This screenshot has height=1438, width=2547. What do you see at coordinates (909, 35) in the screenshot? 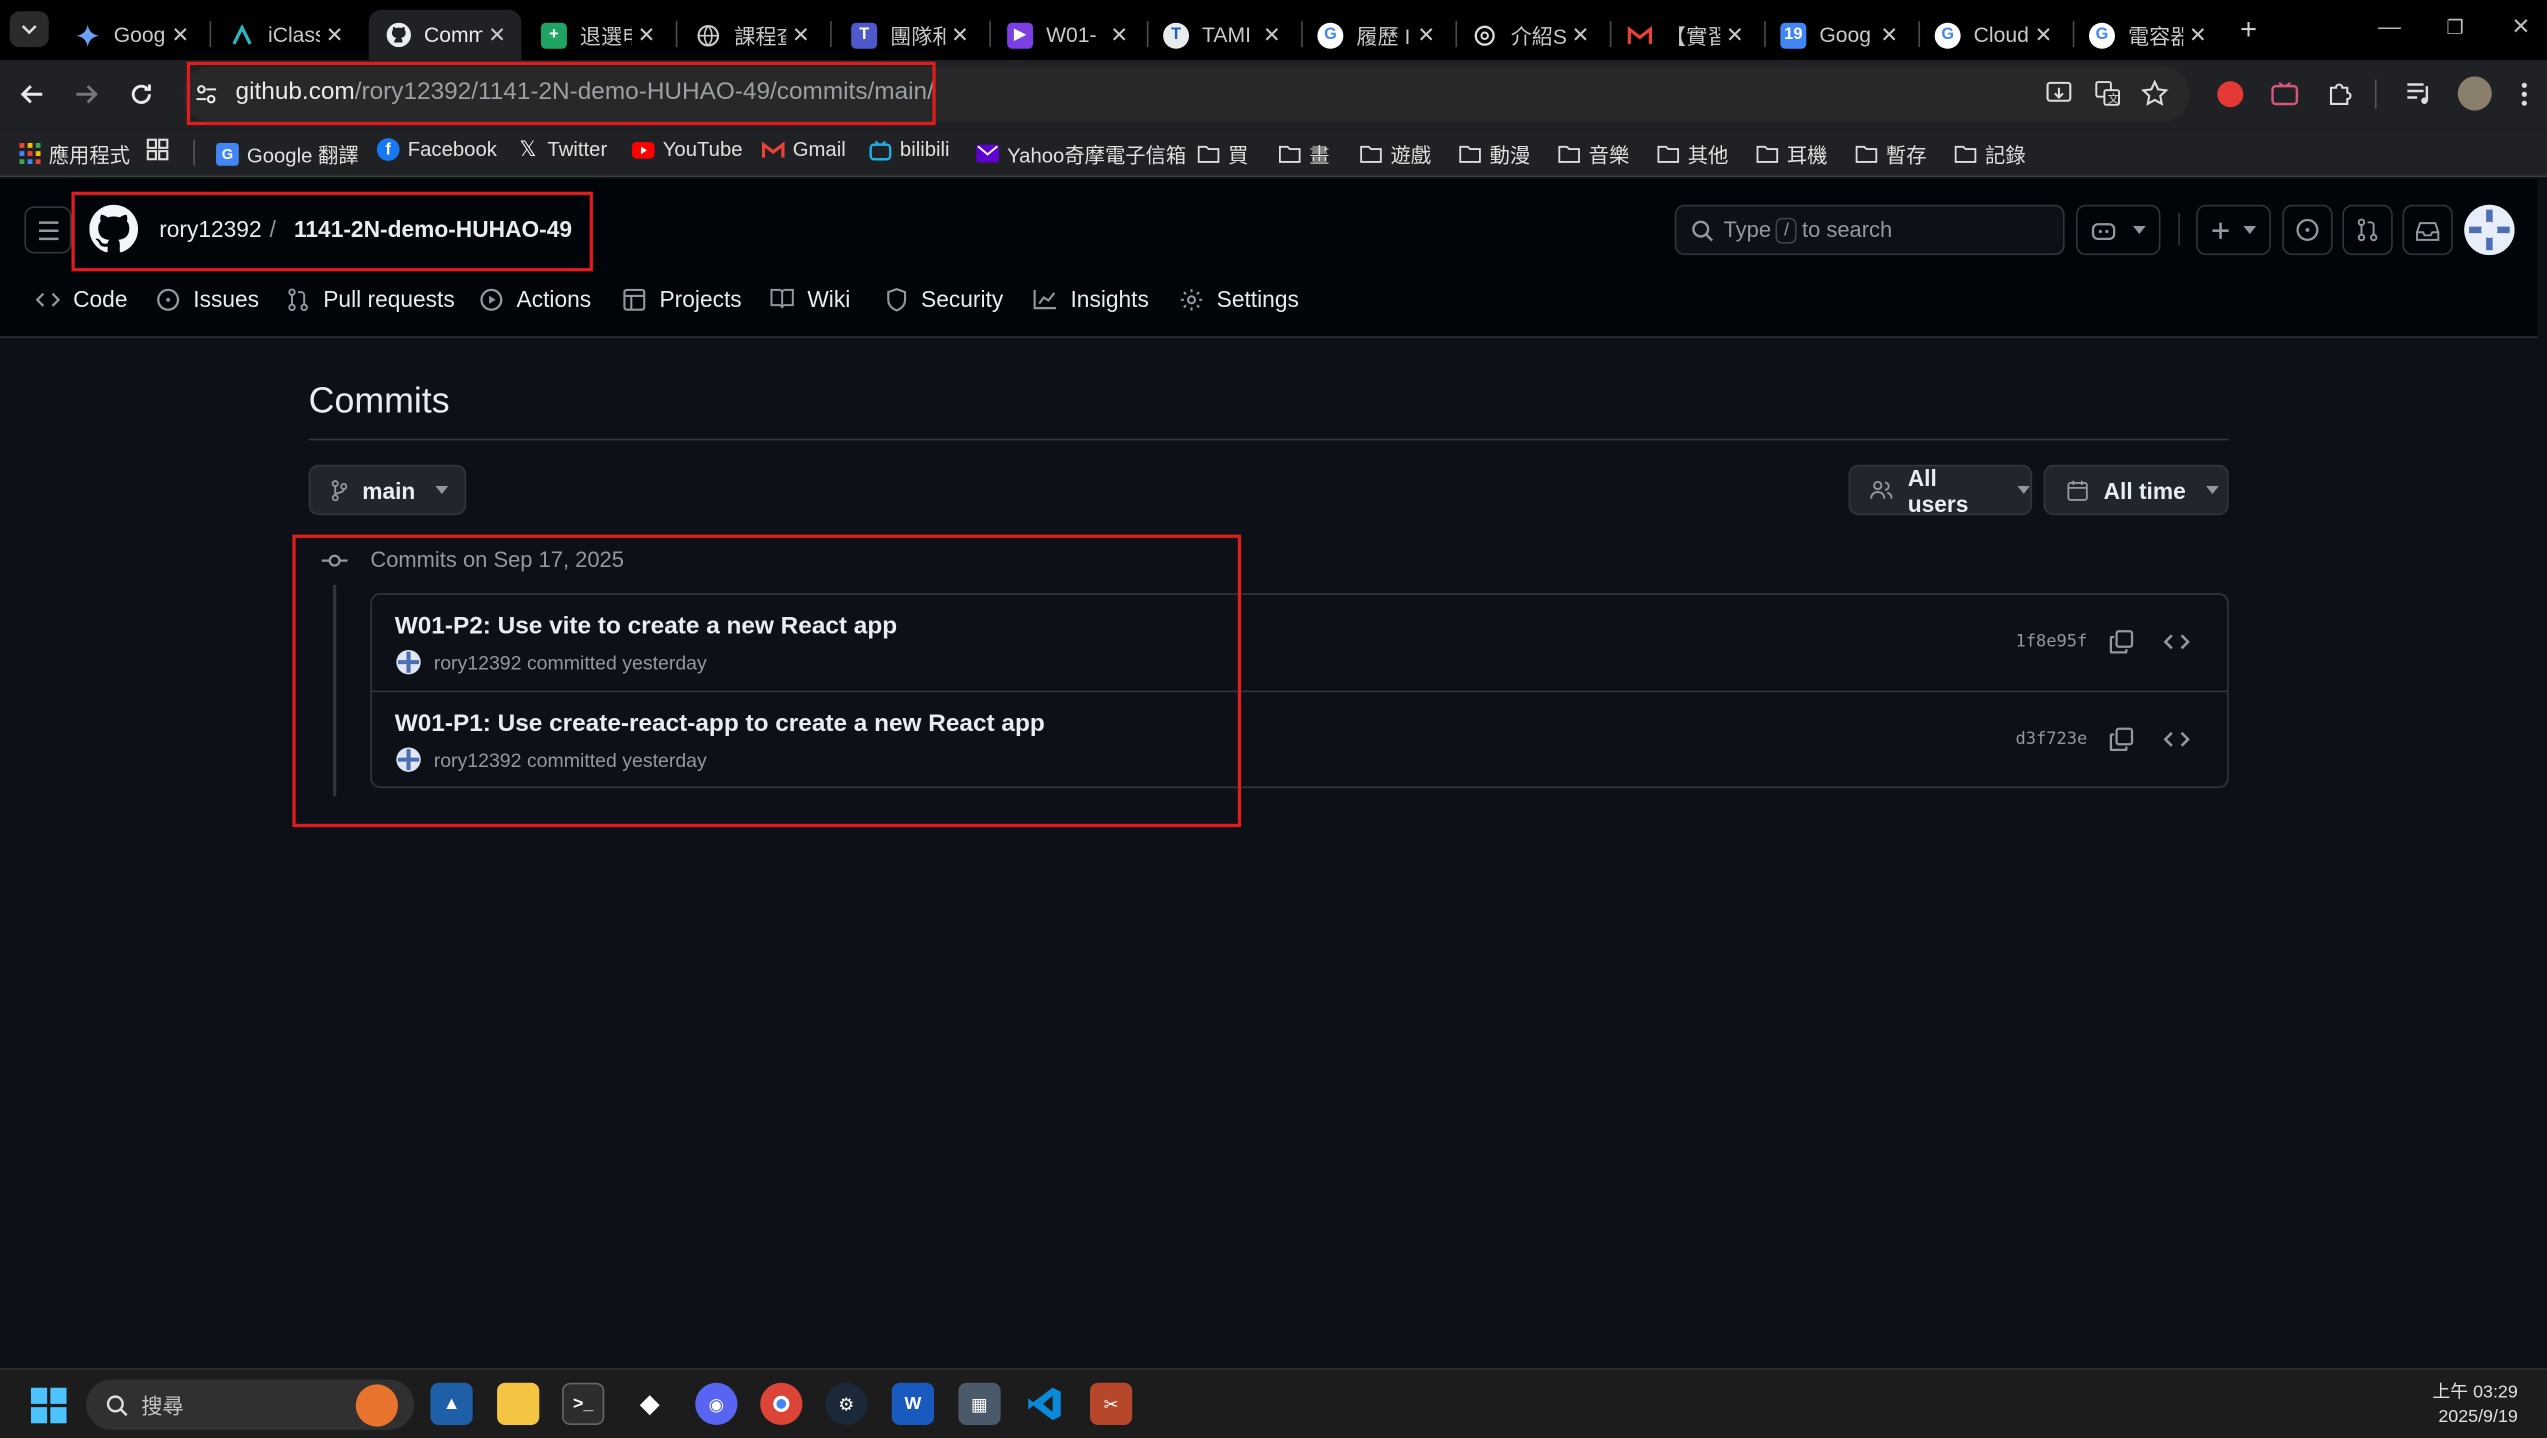
I see `browser-tab: T 團隊和 ✕` at bounding box center [909, 35].